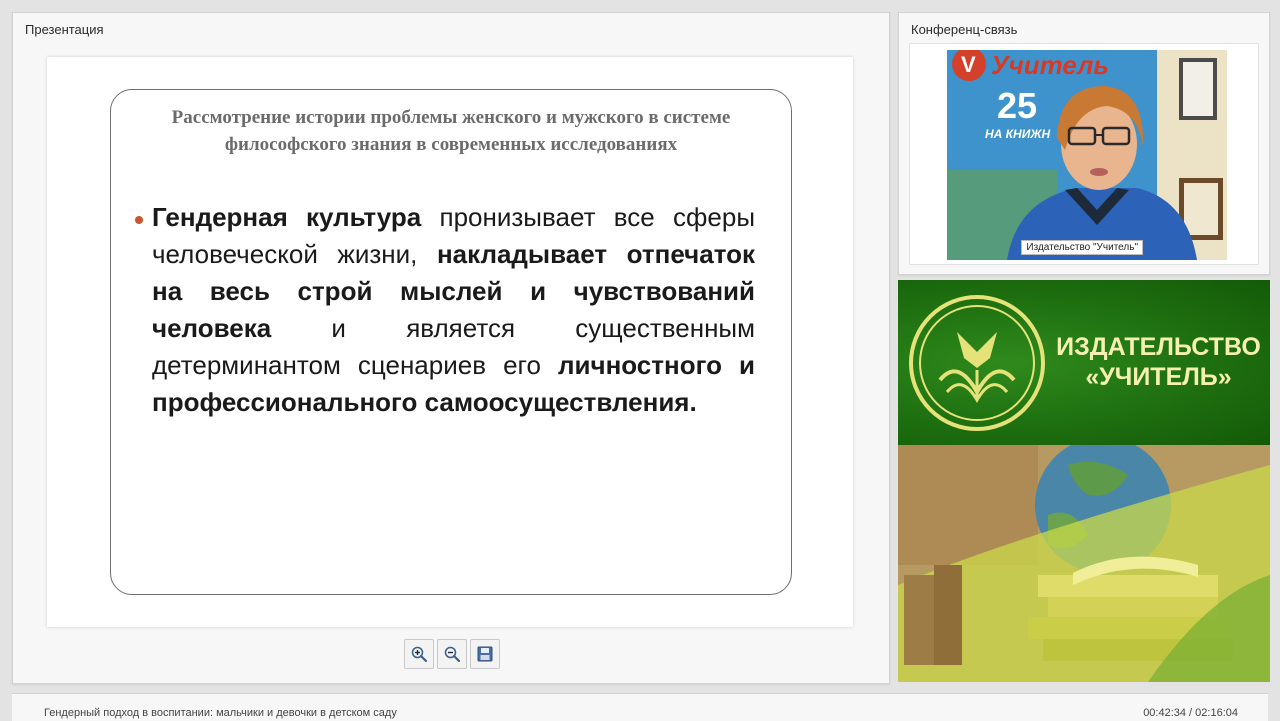 This screenshot has width=1280, height=721. Describe the element at coordinates (1158, 347) in the screenshot. I see `publisher-name-line1: ИЗДАТЕЛЬСТВО` at that location.